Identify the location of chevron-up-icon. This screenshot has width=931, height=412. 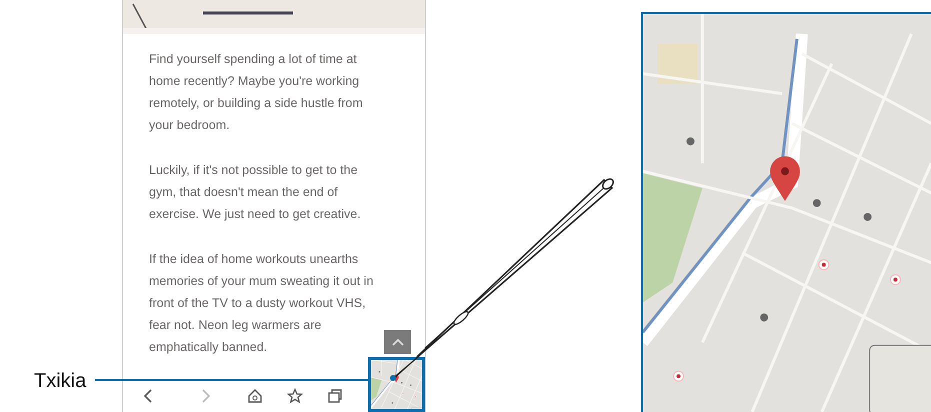
(398, 342).